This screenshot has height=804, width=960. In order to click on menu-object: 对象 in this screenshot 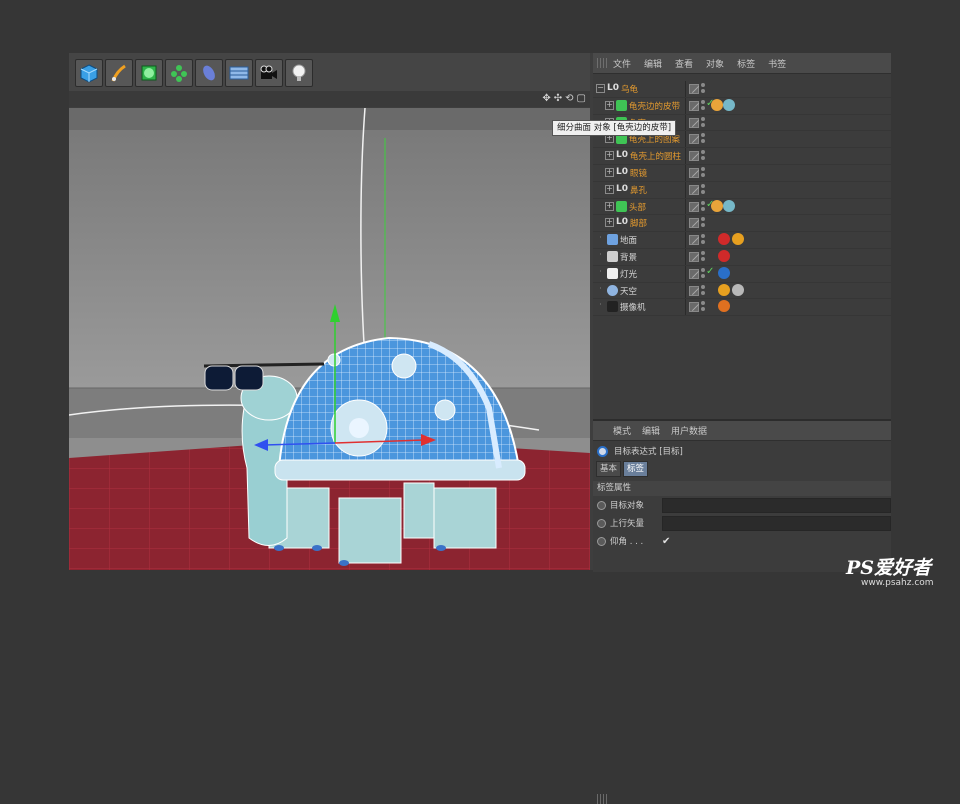, I will do `click(715, 63)`.